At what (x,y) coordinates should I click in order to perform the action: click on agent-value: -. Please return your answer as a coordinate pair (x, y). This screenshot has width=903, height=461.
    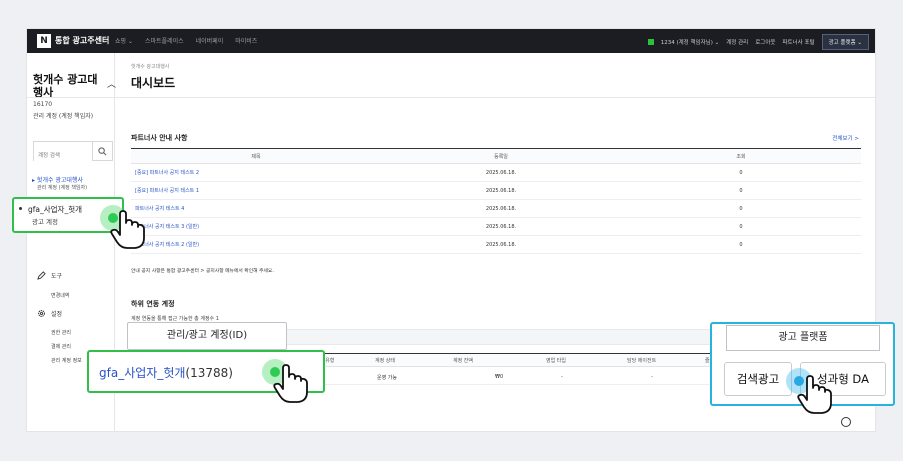
    Looking at the image, I should click on (652, 377).